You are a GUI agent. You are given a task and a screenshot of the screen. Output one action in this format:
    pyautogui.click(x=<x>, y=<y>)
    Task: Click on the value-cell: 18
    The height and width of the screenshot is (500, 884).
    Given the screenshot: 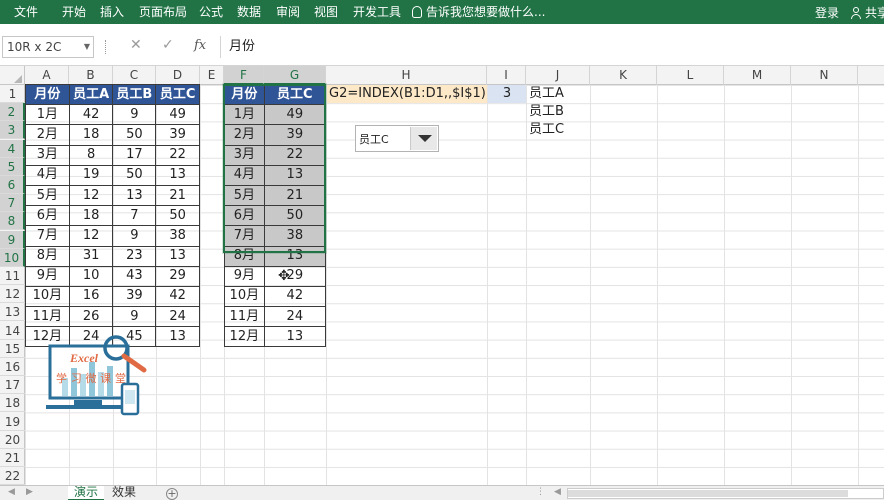 What is the action you would take?
    pyautogui.click(x=91, y=216)
    